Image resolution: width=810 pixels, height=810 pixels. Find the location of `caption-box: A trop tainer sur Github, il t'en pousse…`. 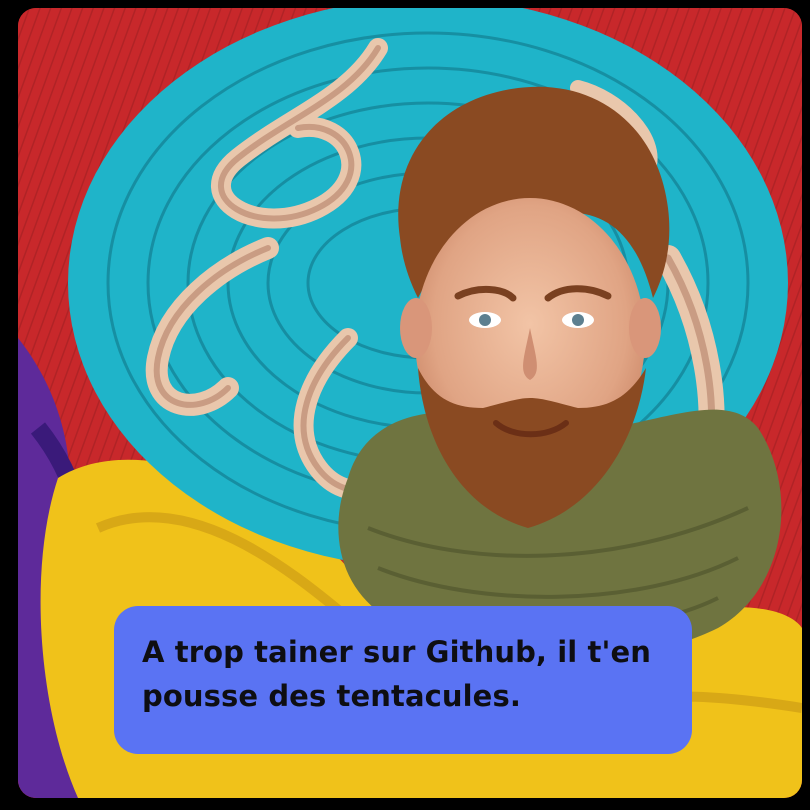

caption-box: A trop tainer sur Github, il t'en pousse… is located at coordinates (403, 680).